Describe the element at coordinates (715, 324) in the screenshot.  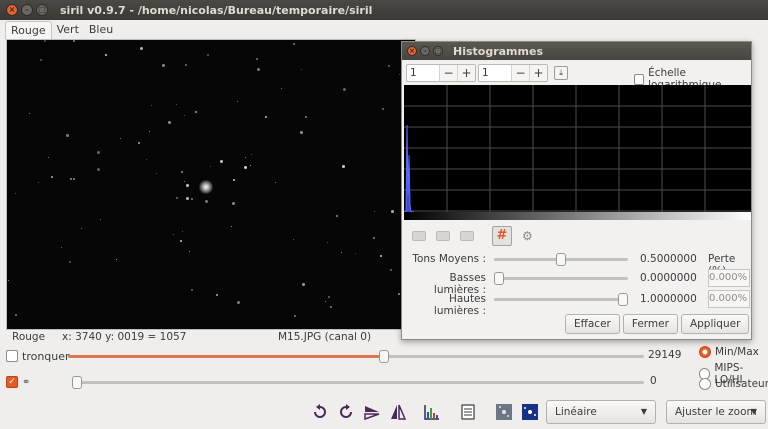
I see `apply-button: Appliquer` at that location.